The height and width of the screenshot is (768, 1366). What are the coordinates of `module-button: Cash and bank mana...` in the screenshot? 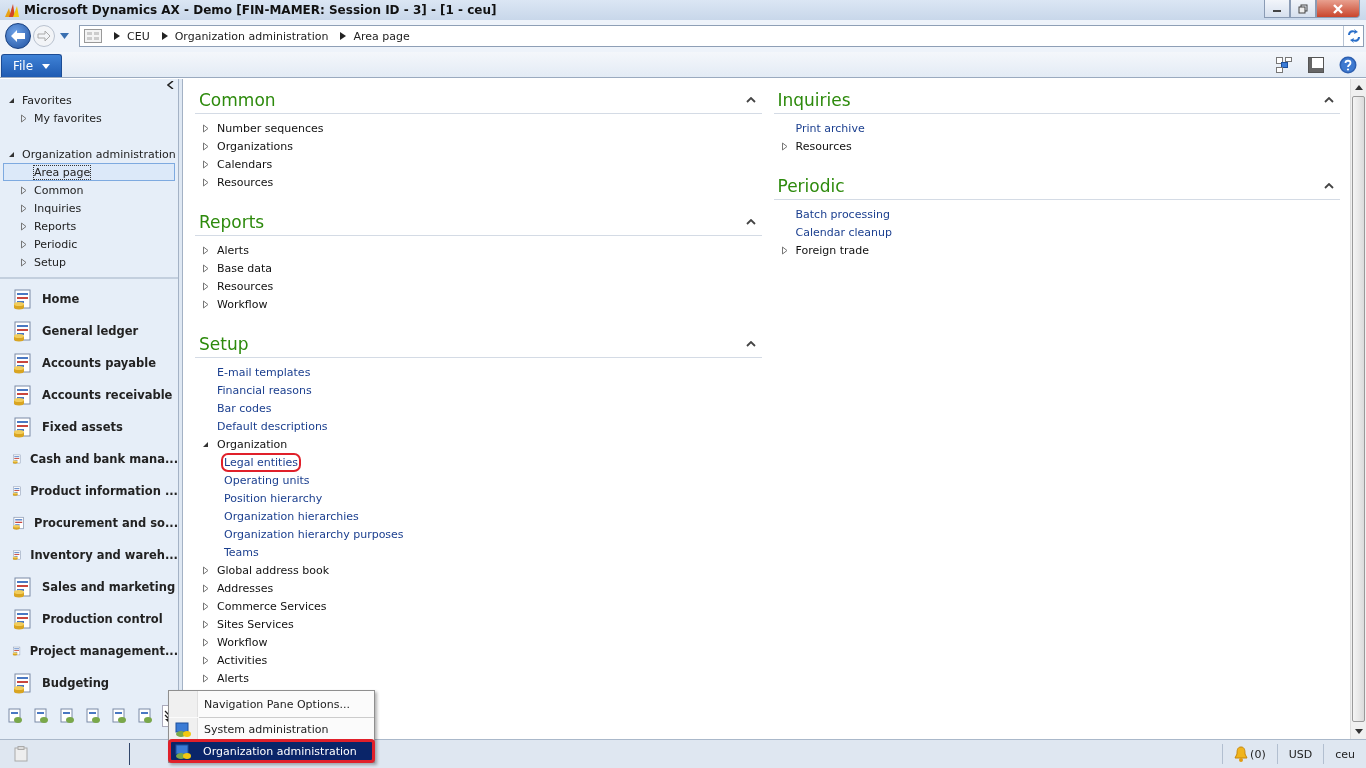 It's located at (89, 459).